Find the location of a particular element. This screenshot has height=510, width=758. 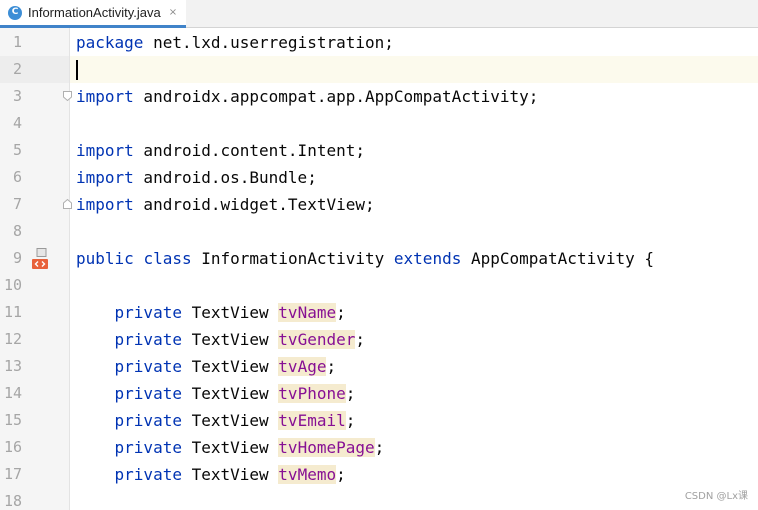

code-line: 14 private TextView tvPhone; is located at coordinates (379, 393).